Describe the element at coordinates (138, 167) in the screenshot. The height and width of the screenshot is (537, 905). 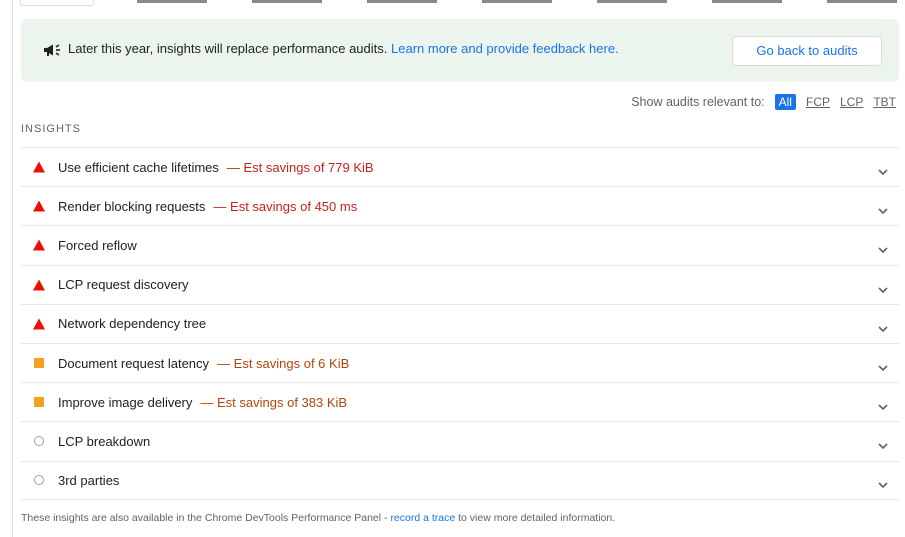
I see `insight-label: Use efficient cache lifetimes` at that location.